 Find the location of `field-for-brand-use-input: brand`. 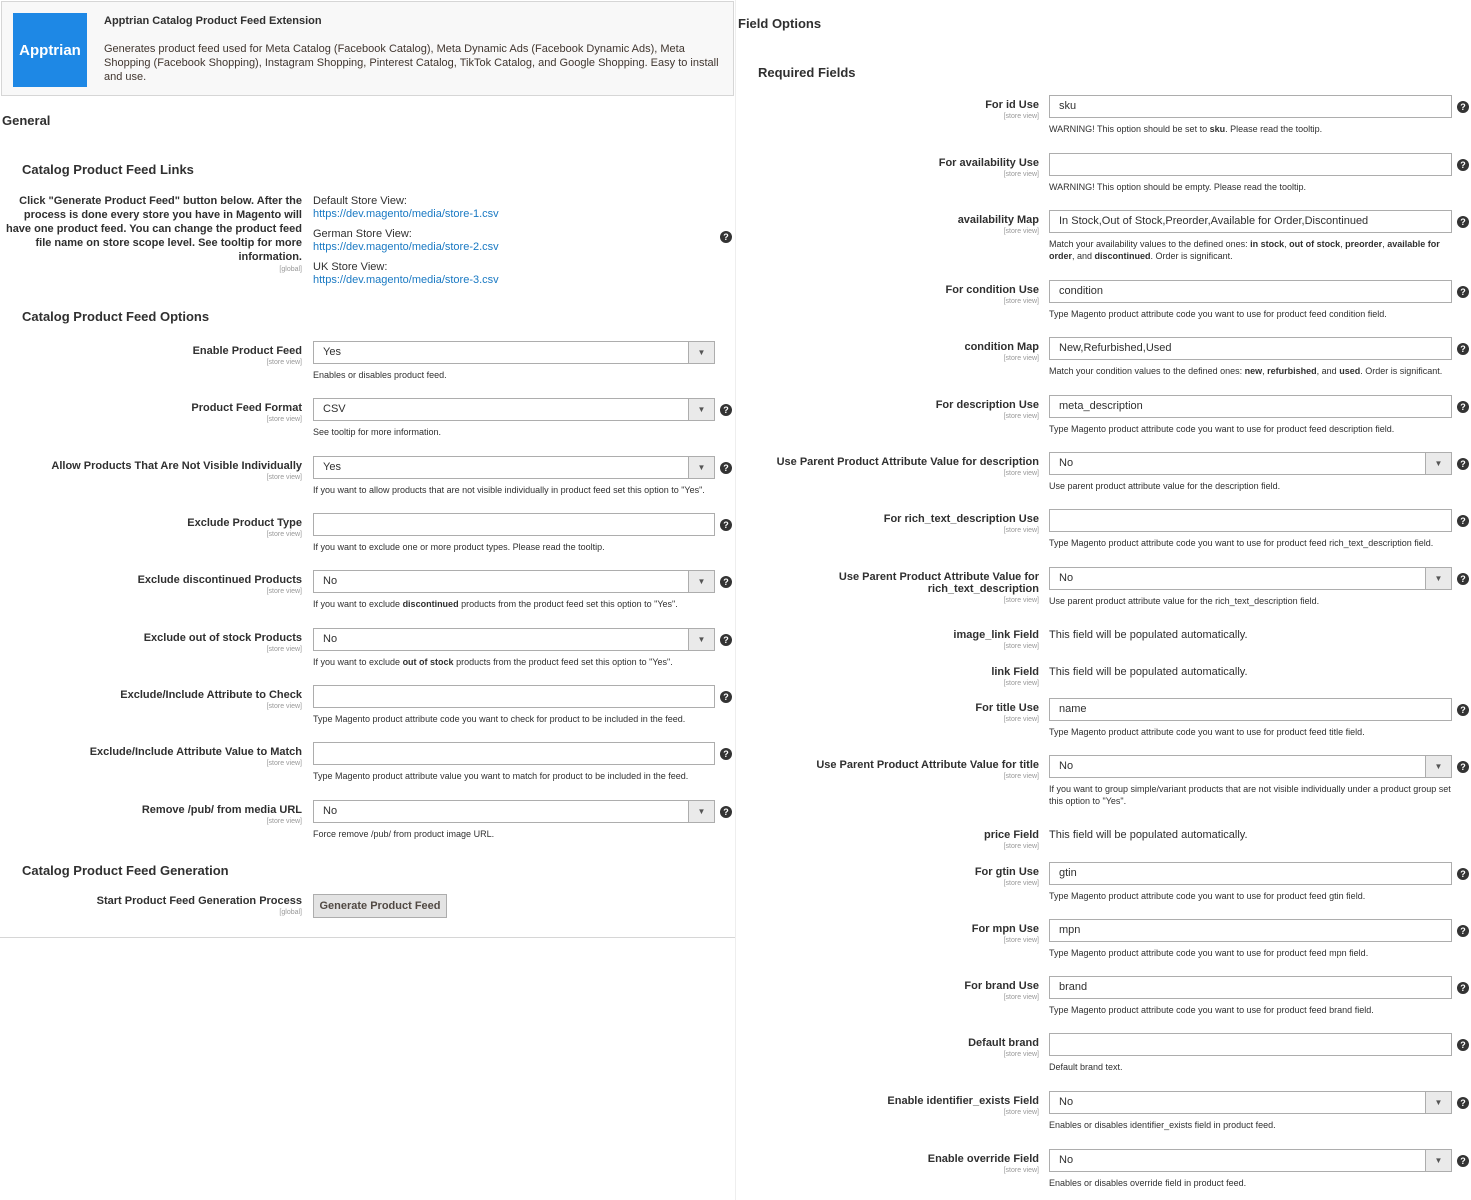

field-for-brand-use-input: brand is located at coordinates (1250, 987).